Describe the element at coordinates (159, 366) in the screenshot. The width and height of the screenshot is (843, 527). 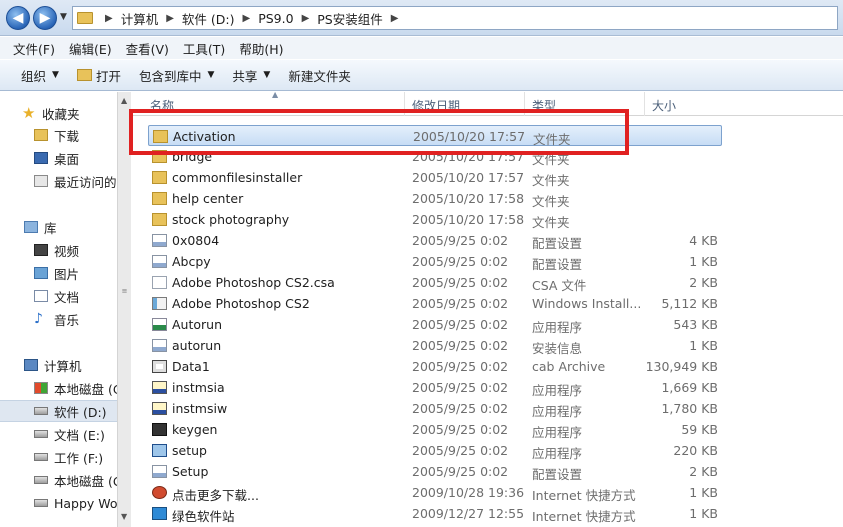
I see `cab-icon` at that location.